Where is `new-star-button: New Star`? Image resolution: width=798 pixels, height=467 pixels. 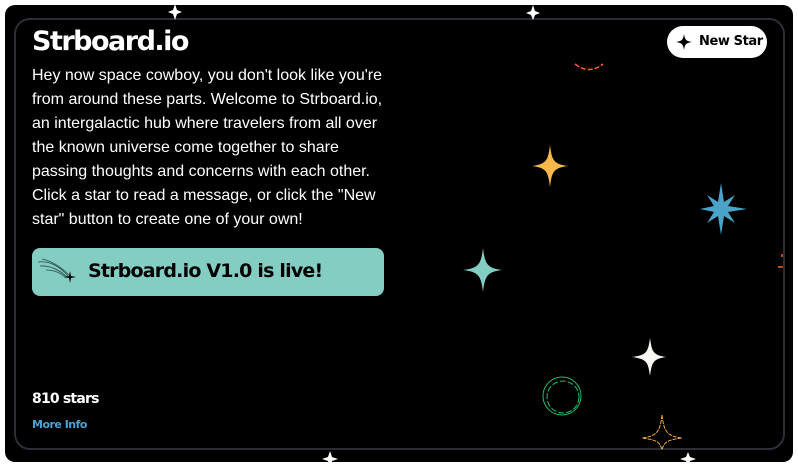 new-star-button: New Star is located at coordinates (717, 42).